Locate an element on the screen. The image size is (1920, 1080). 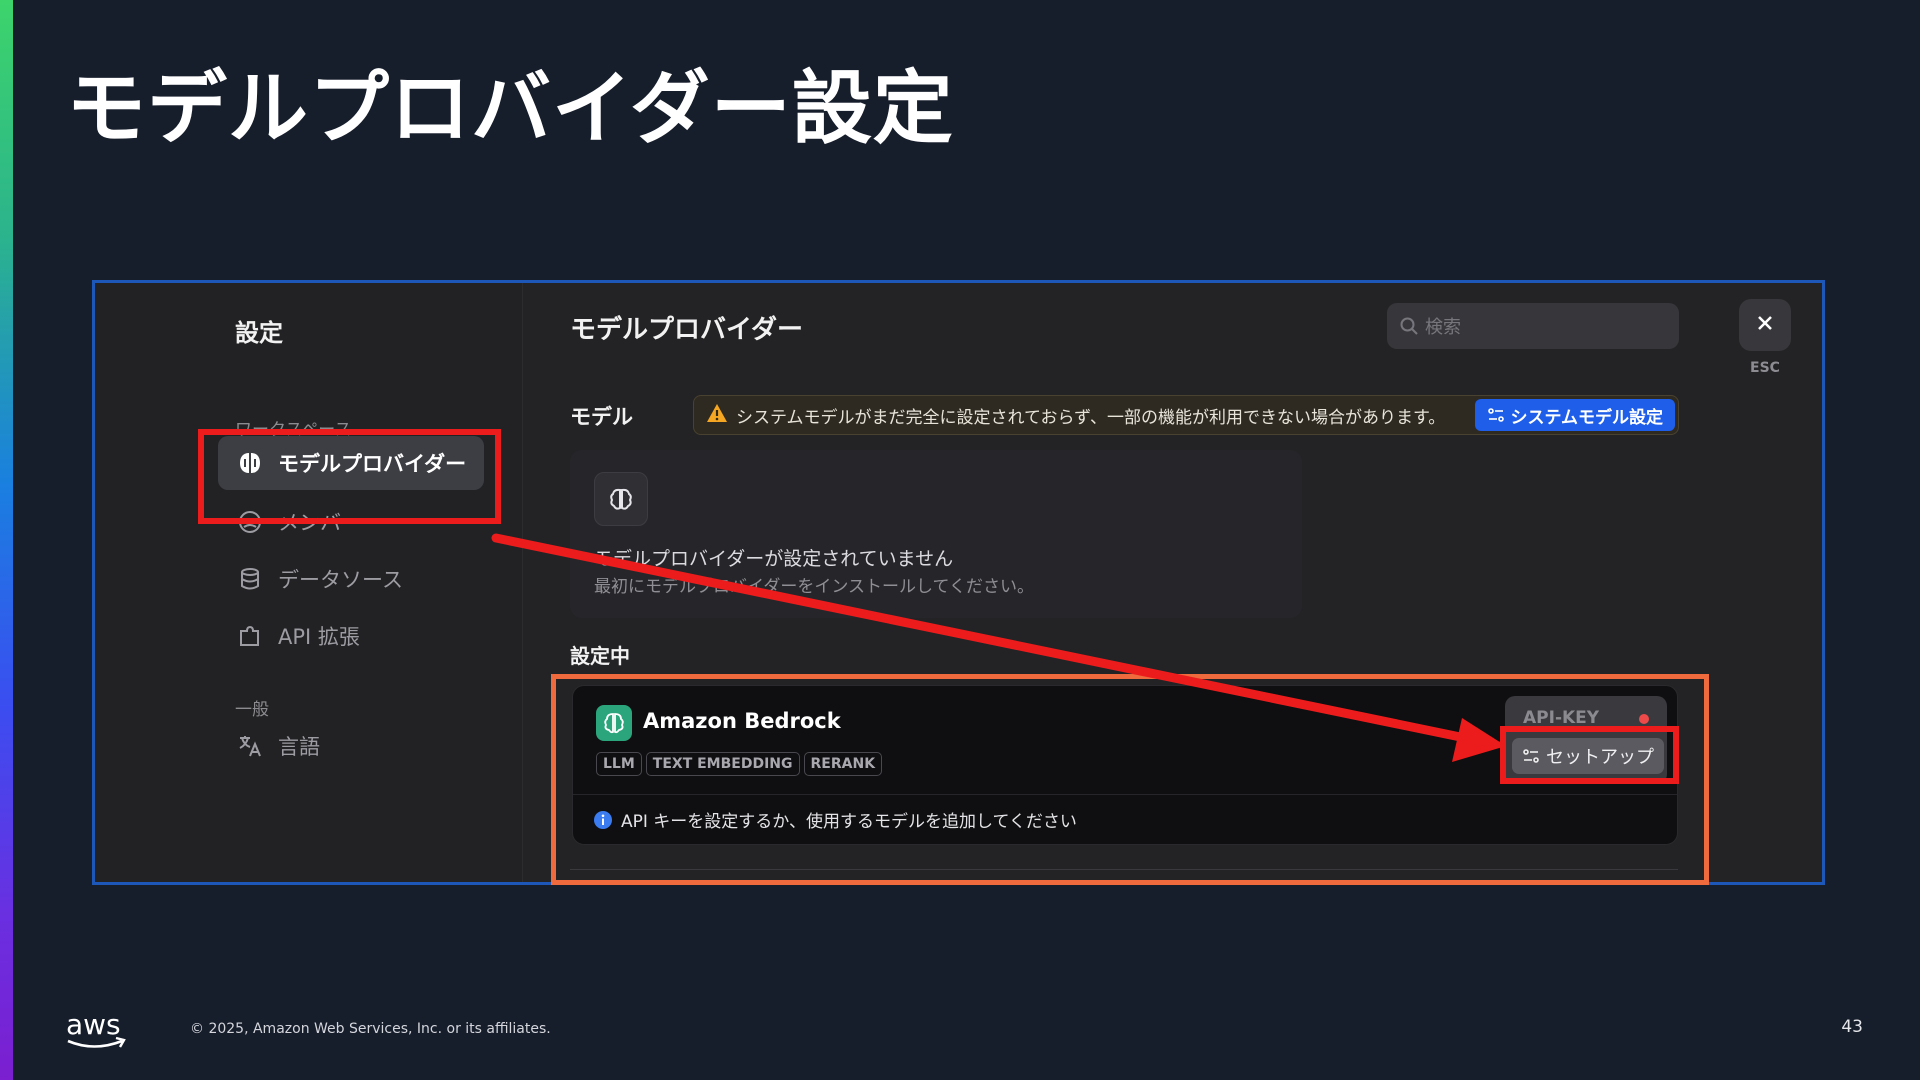
translate-icon is located at coordinates (250, 746).